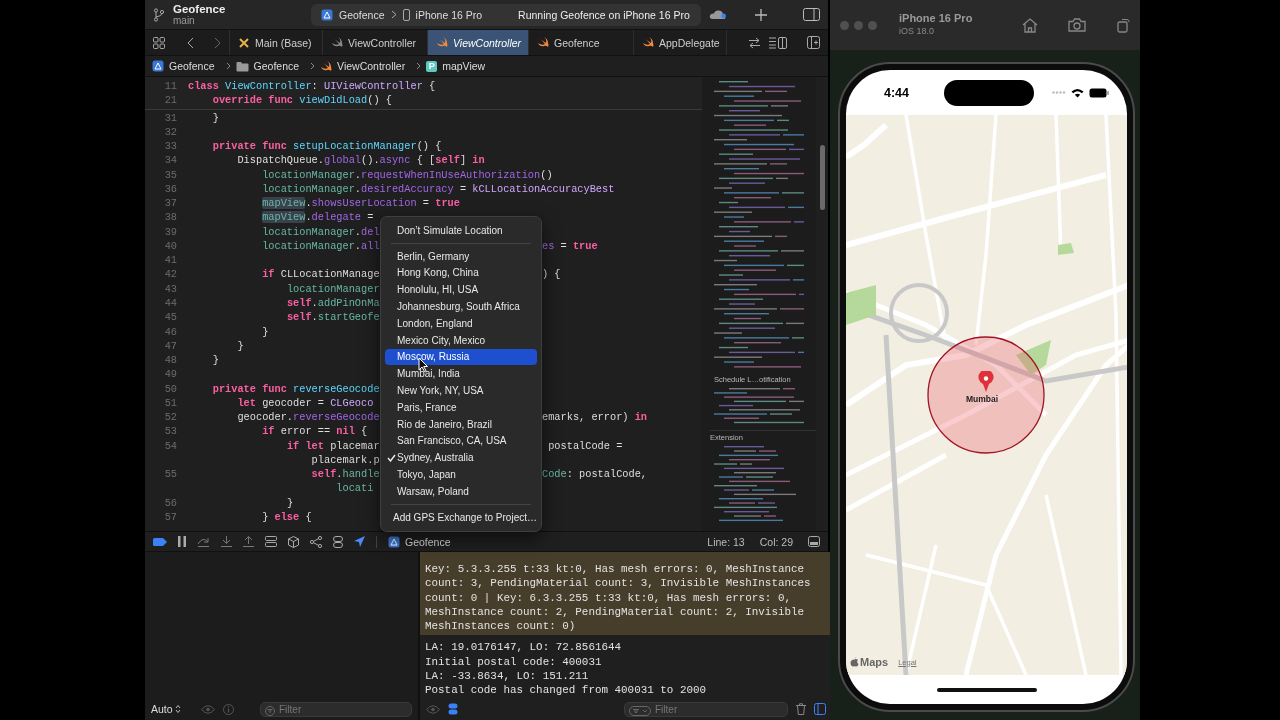 The height and width of the screenshot is (720, 1280). Describe the element at coordinates (986, 382) in the screenshot. I see `map-pin-icon` at that location.